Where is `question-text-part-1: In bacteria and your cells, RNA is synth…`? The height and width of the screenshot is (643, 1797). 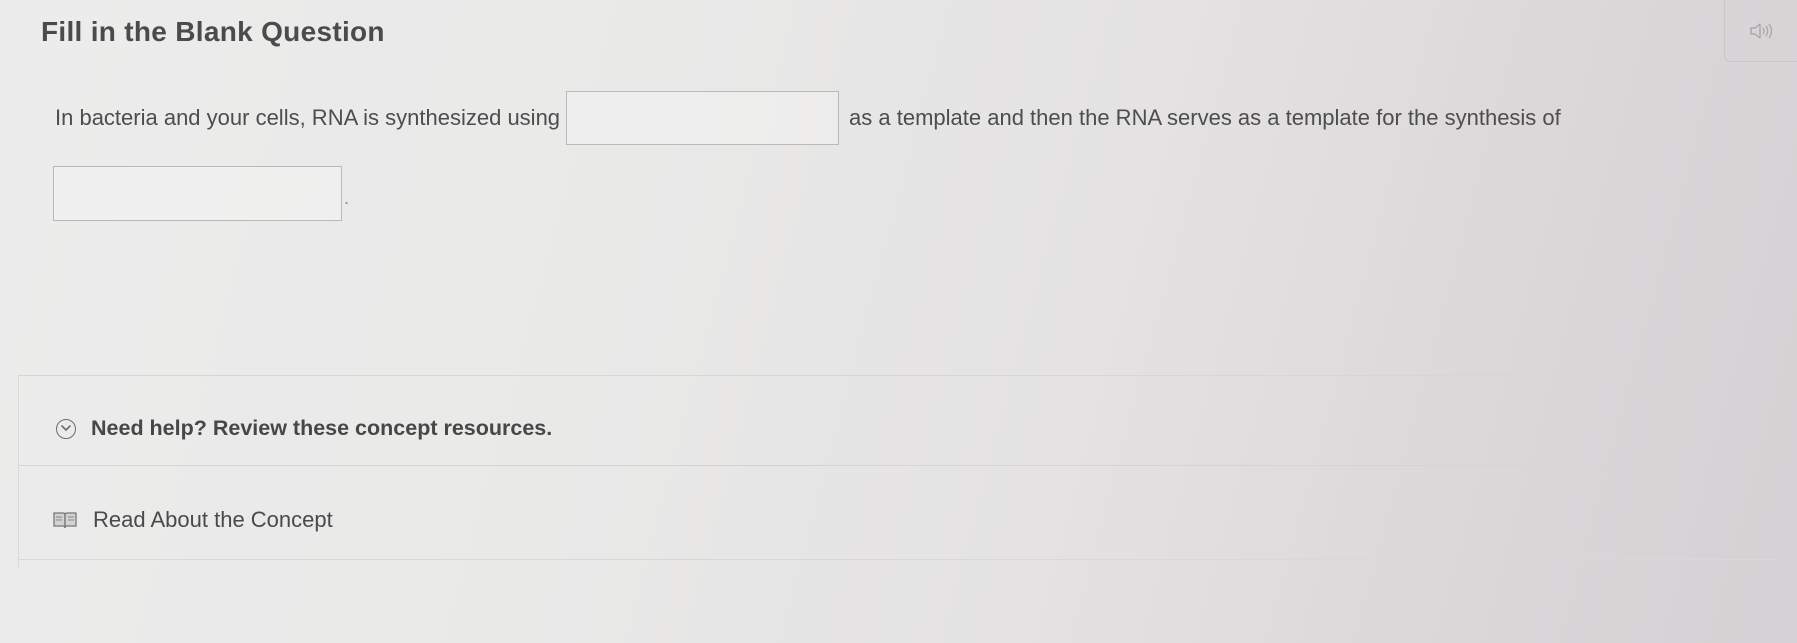 question-text-part-1: In bacteria and your cells, RNA is synth… is located at coordinates (308, 117).